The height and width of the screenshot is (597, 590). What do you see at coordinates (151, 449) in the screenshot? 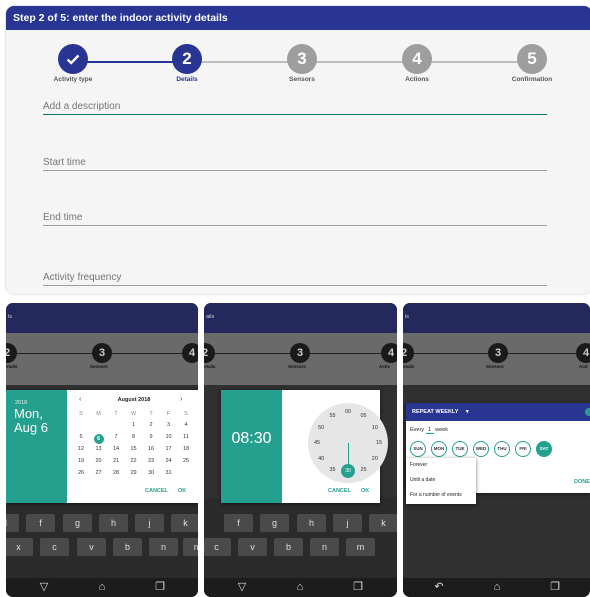
I see `calendar-day: 16` at bounding box center [151, 449].